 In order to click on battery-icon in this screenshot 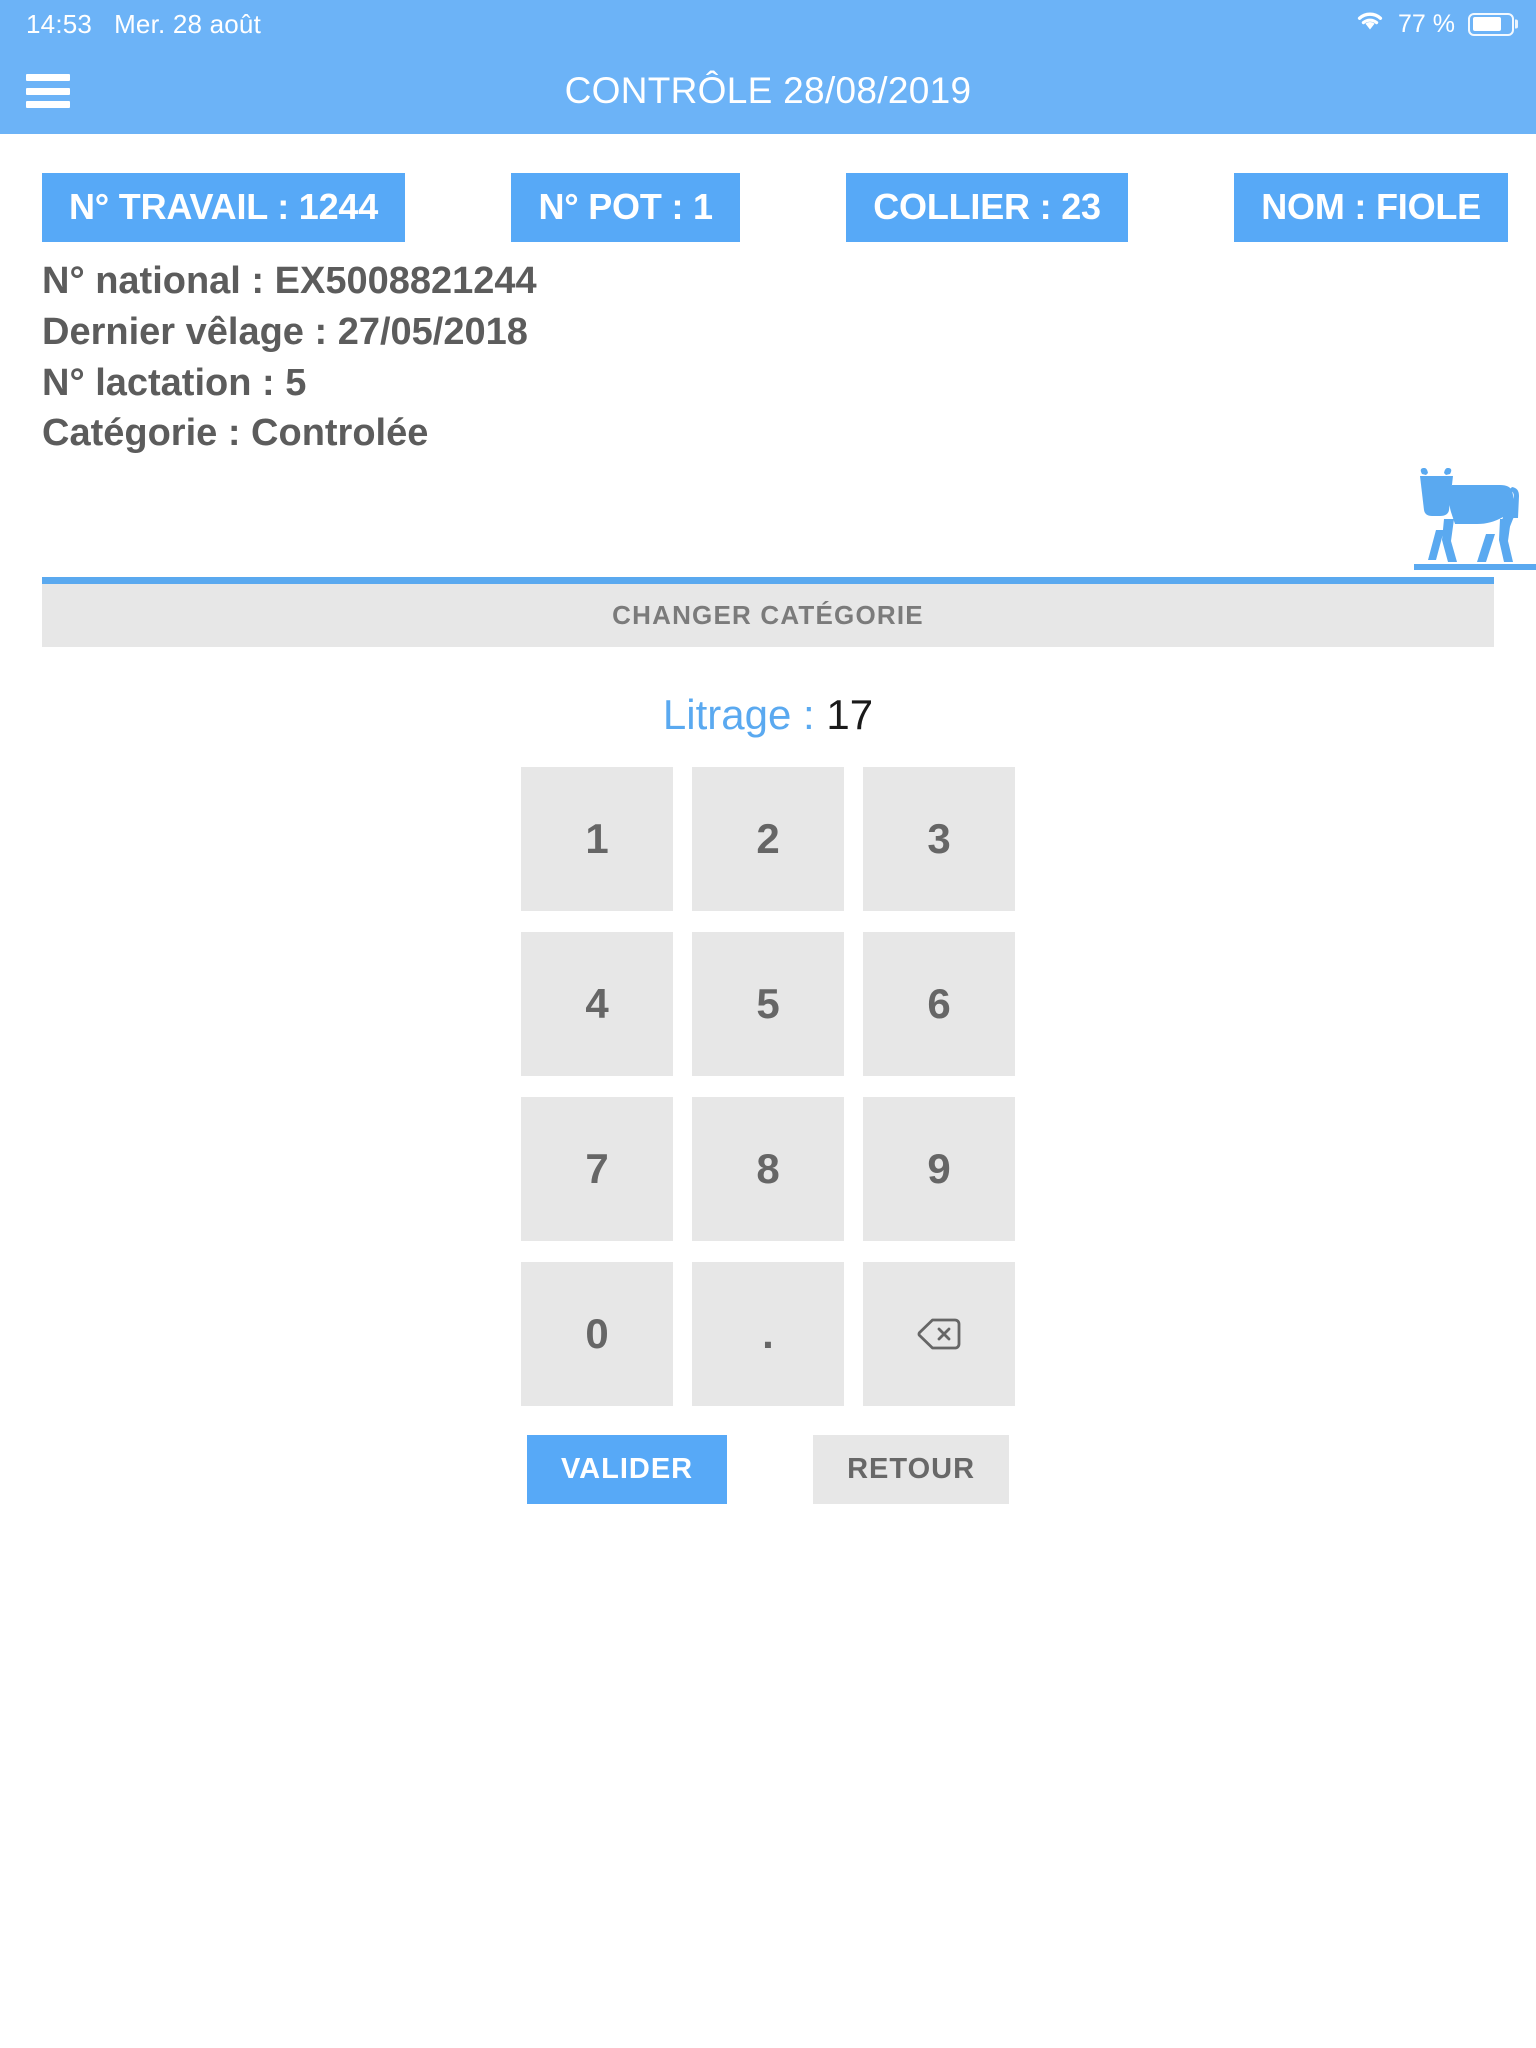, I will do `click(1491, 24)`.